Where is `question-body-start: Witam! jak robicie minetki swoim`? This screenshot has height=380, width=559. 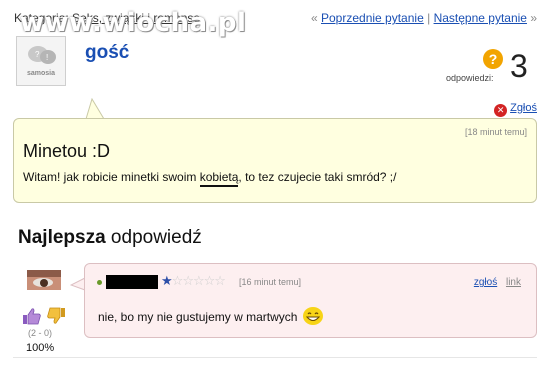
question-body-start: Witam! jak robicie minetki swoim is located at coordinates (111, 177).